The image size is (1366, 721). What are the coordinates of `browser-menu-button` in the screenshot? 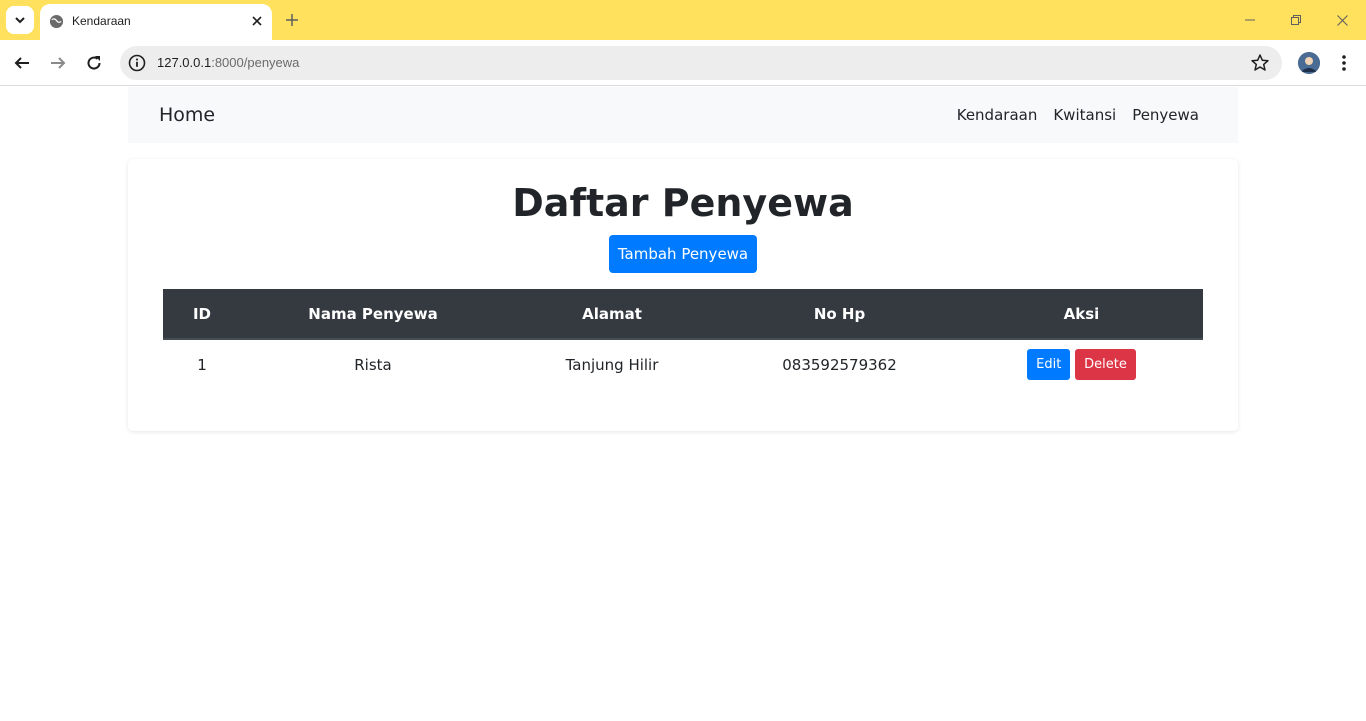 It's located at (1344, 63).